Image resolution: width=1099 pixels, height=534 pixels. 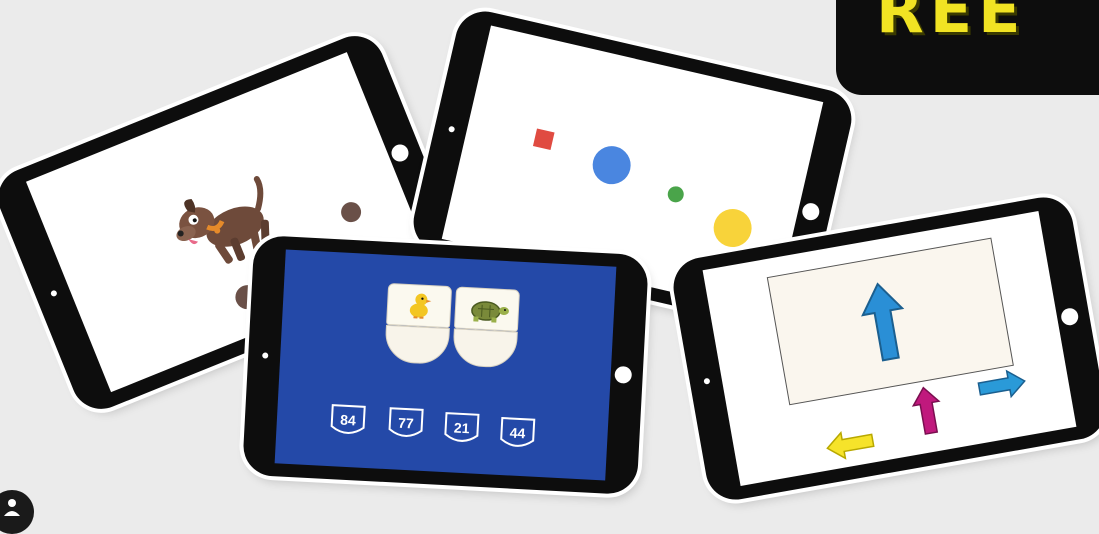 What do you see at coordinates (732, 228) in the screenshot?
I see `yellow-dot` at bounding box center [732, 228].